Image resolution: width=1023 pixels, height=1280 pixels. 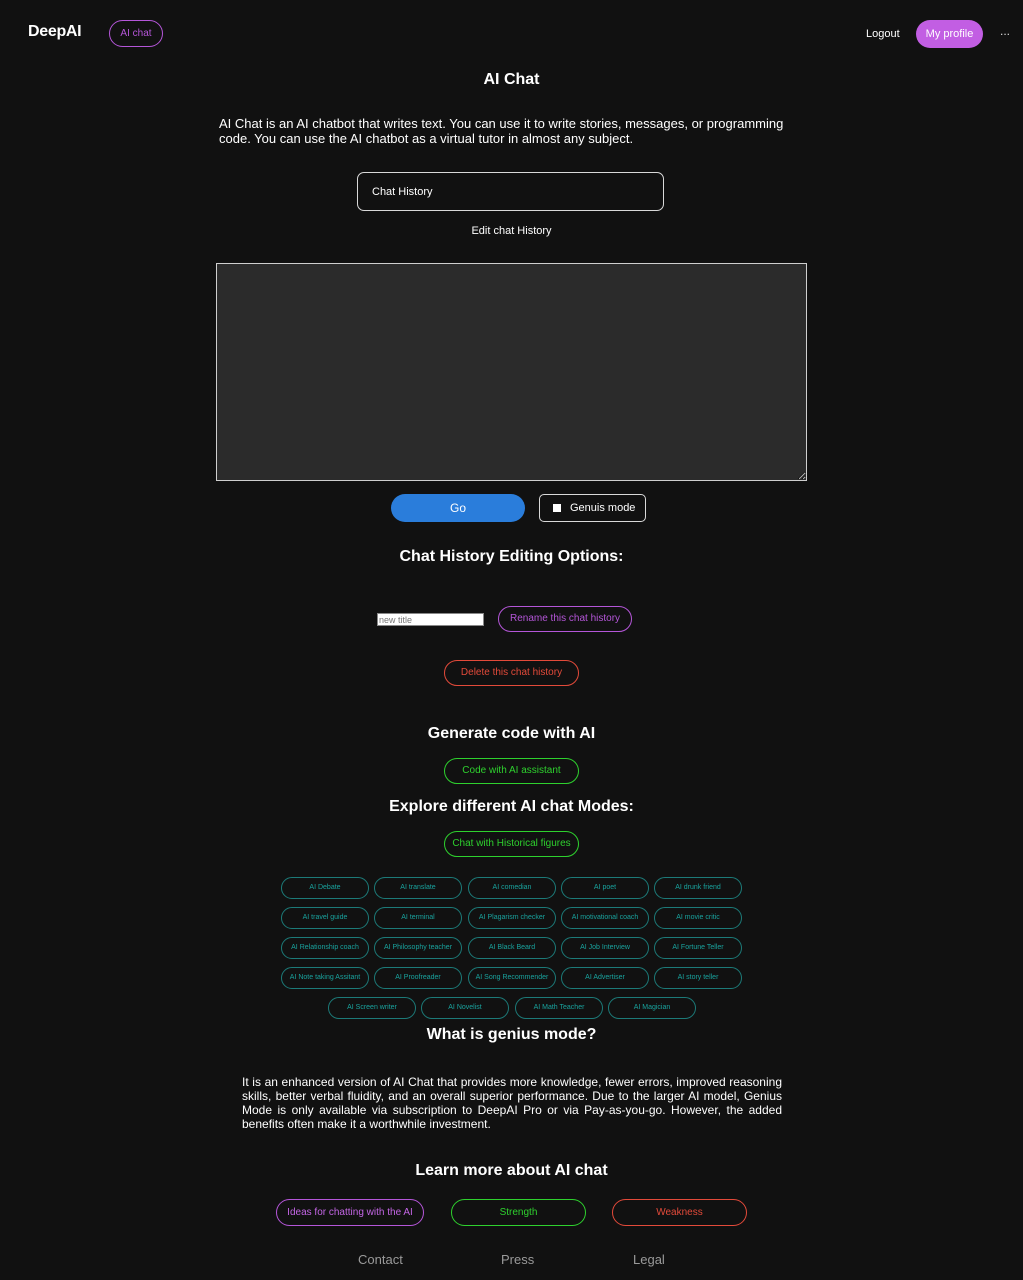 I want to click on mode-ai-philosophy-teacher: AI Philosophy teacher, so click(x=418, y=948).